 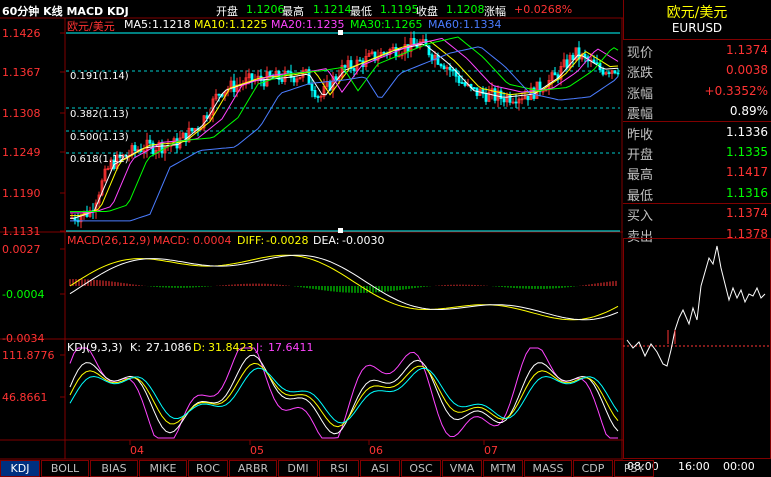 What do you see at coordinates (339, 468) in the screenshot?
I see `indicator-tab-rsi: RSI` at bounding box center [339, 468].